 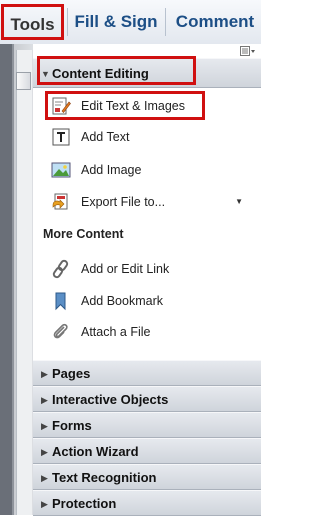 I want to click on tool-add-bookmark: Add Bookmark, so click(x=148, y=301).